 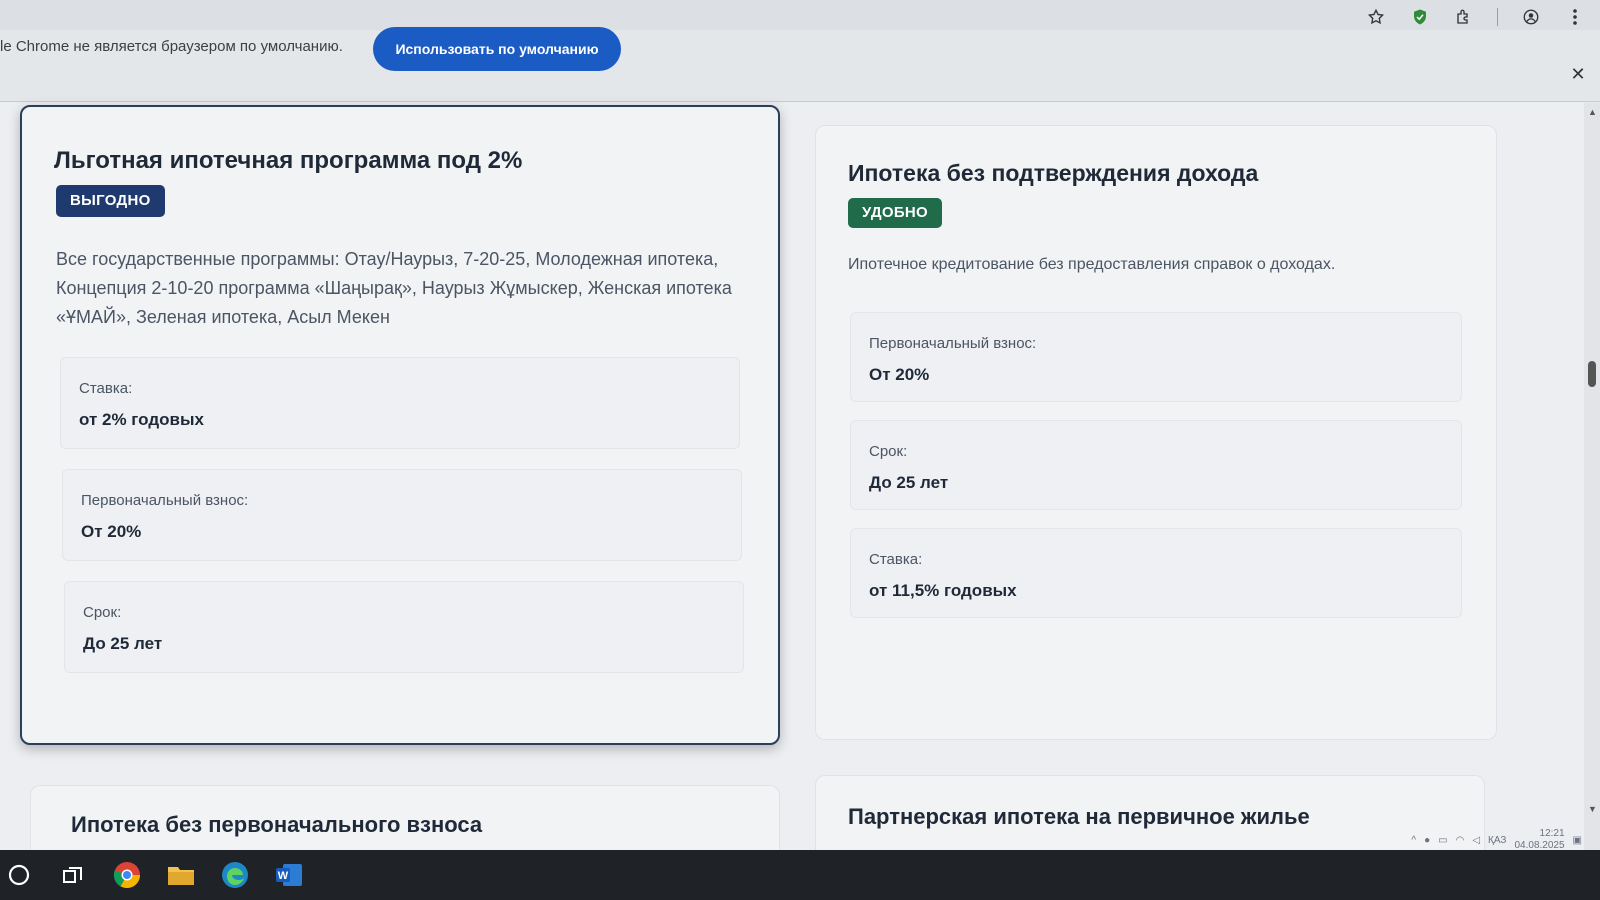 I want to click on taskbar: W, so click(x=800, y=875).